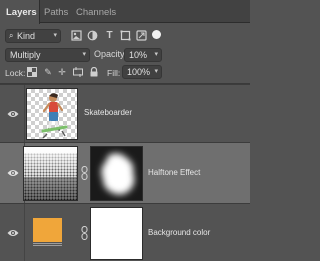  What do you see at coordinates (179, 232) in the screenshot?
I see `layer-name: Background color` at bounding box center [179, 232].